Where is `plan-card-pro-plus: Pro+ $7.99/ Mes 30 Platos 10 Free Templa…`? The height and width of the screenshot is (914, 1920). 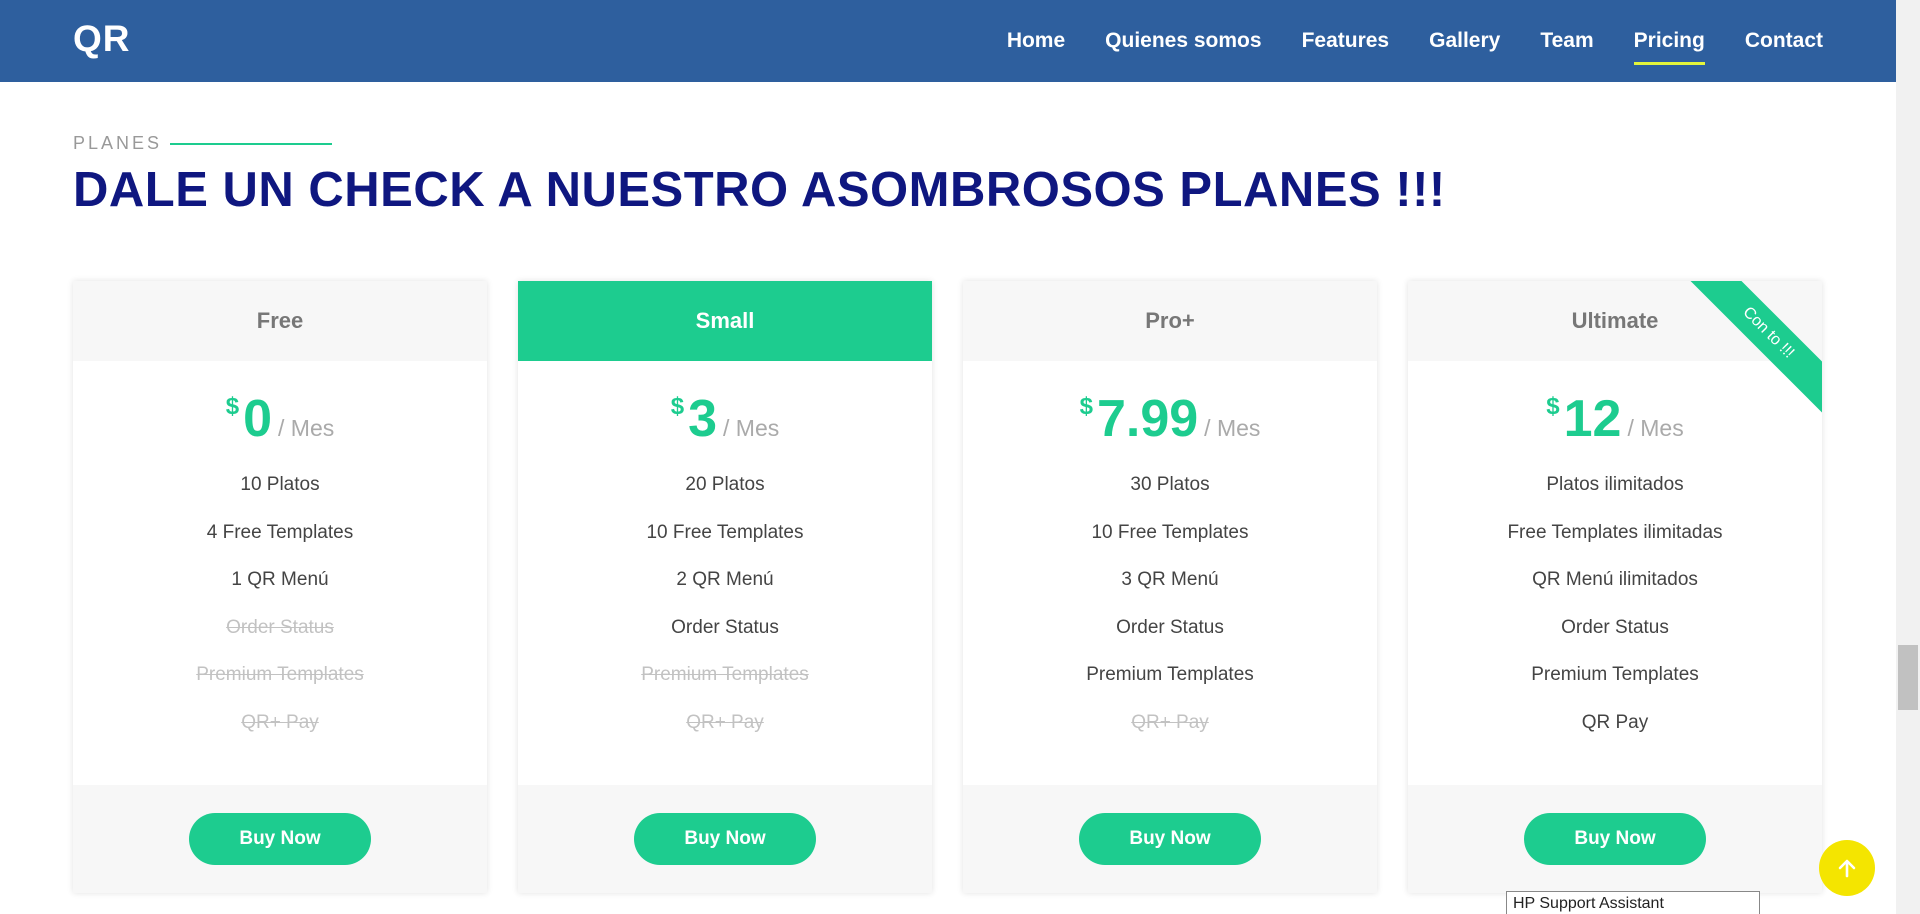 plan-card-pro-plus: Pro+ $7.99/ Mes 30 Platos 10 Free Templa… is located at coordinates (1170, 587).